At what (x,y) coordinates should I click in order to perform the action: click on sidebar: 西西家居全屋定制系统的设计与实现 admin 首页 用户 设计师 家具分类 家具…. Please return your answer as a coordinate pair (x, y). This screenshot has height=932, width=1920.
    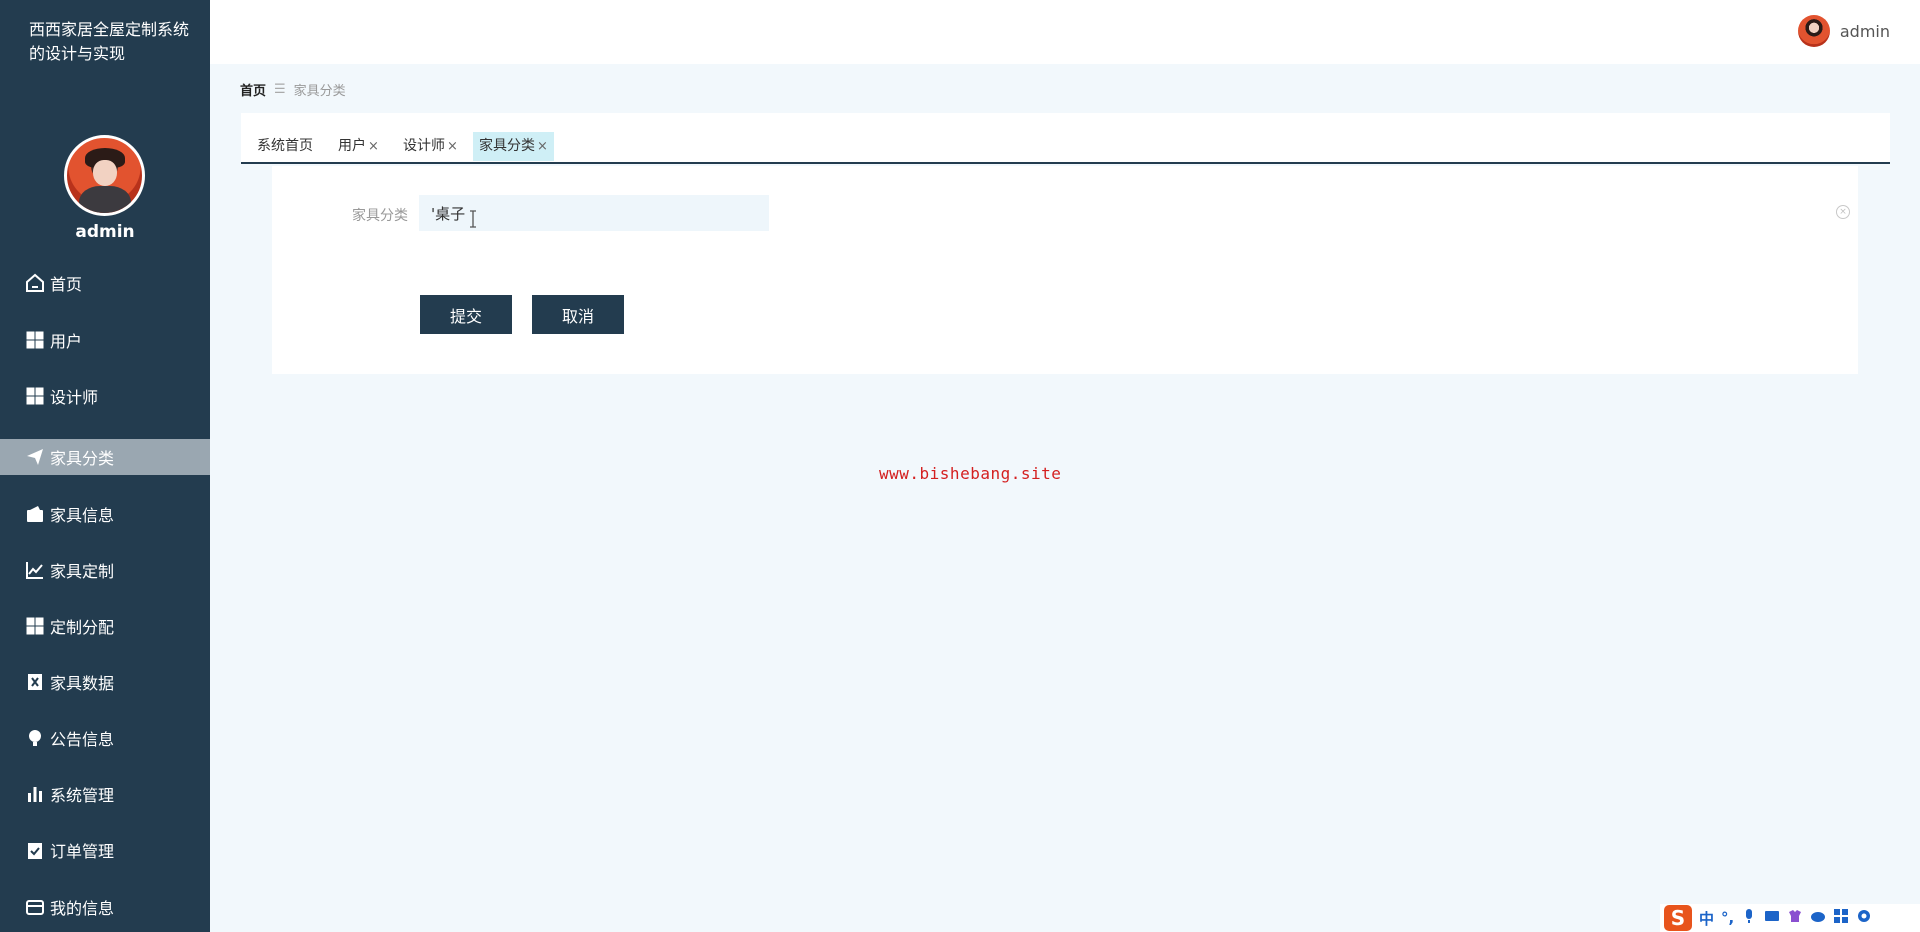
    Looking at the image, I should click on (105, 466).